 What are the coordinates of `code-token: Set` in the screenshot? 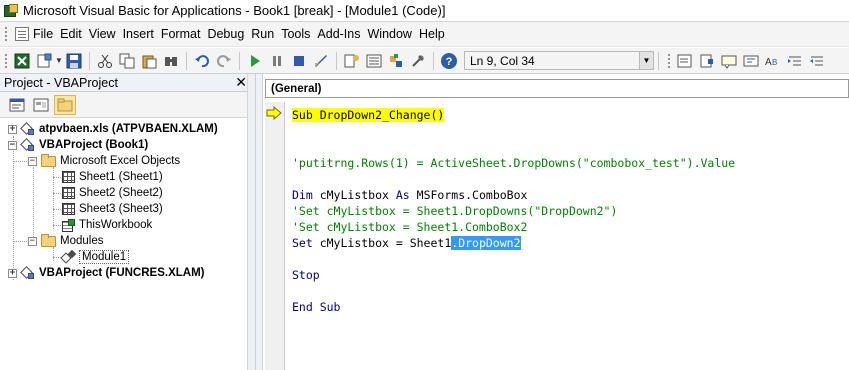 It's located at (302, 243).